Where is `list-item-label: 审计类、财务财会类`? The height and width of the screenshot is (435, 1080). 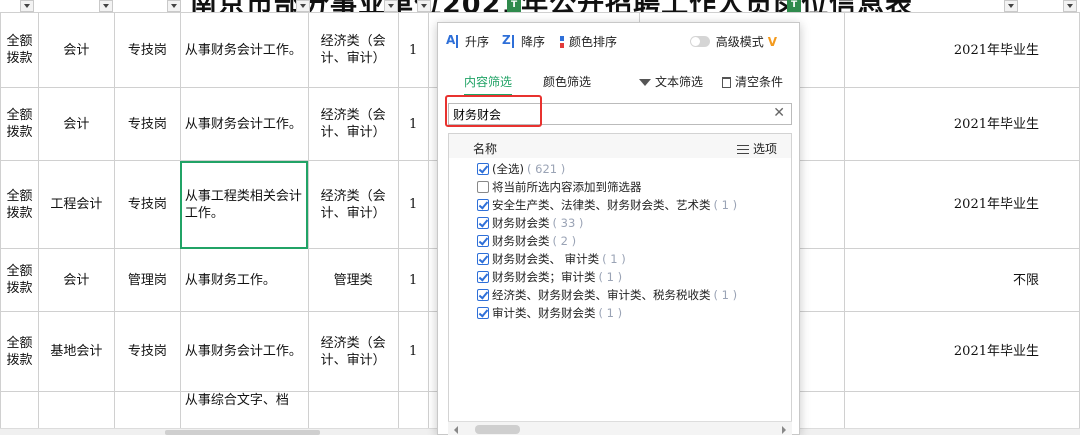
list-item-label: 审计类、财务财会类 is located at coordinates (544, 313).